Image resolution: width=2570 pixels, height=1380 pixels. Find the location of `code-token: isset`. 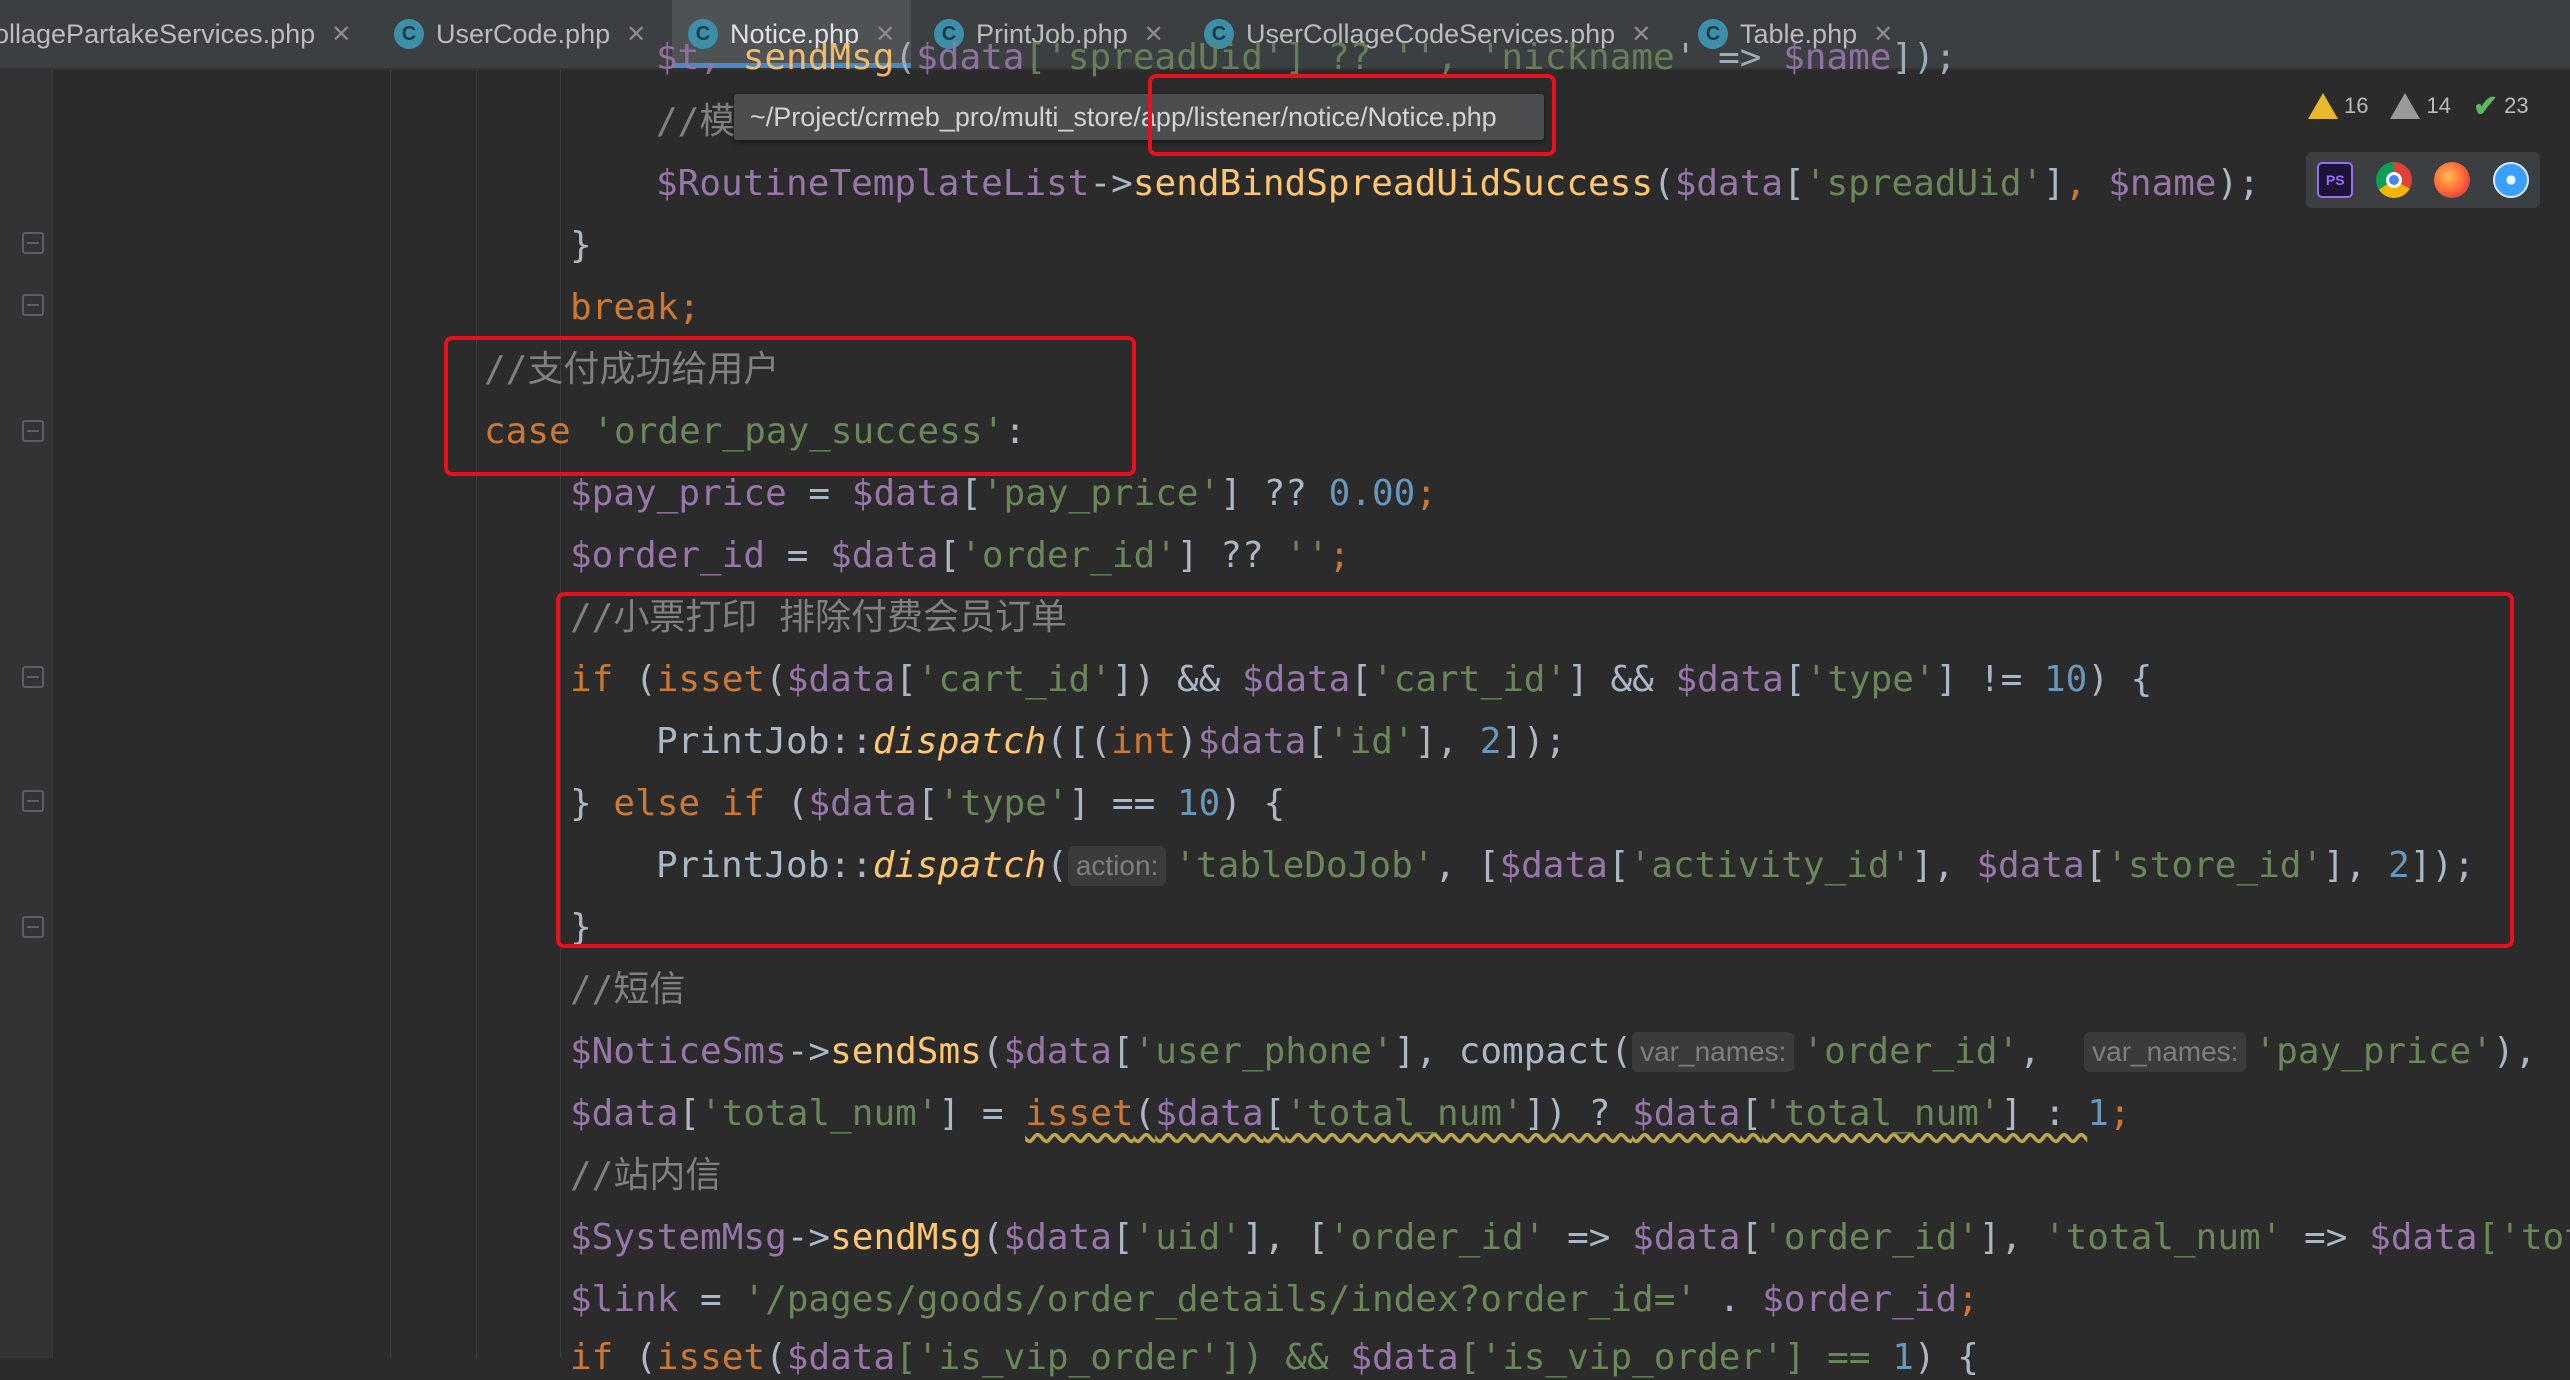

code-token: isset is located at coordinates (711, 679).